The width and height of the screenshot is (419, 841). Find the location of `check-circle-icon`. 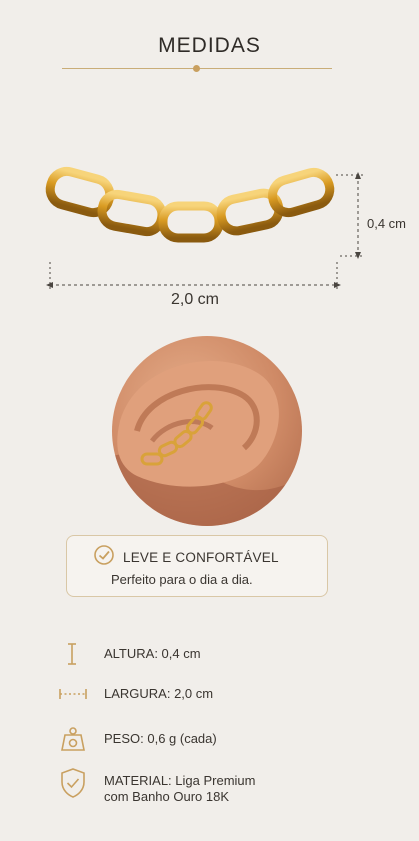

check-circle-icon is located at coordinates (104, 555).